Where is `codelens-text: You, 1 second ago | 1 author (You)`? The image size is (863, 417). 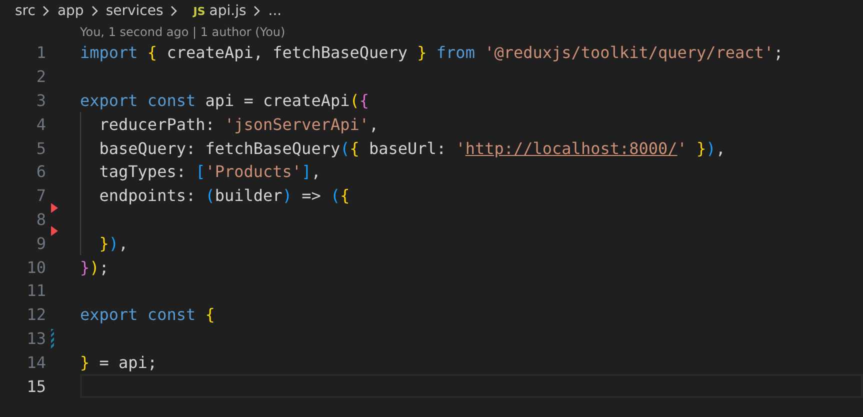 codelens-text: You, 1 second ago | 1 author (You) is located at coordinates (183, 31).